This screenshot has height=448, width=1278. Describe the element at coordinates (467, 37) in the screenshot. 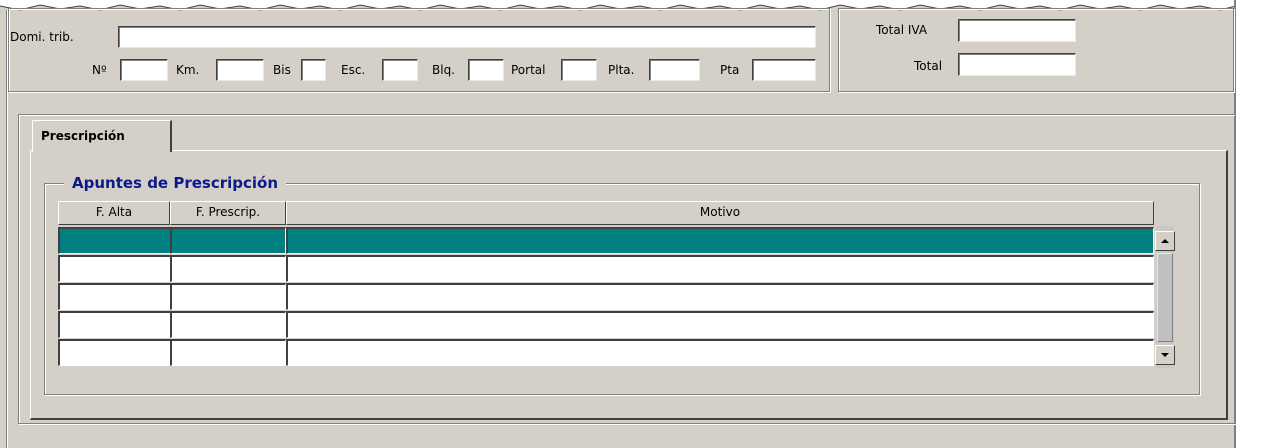

I see `domicilio-field` at that location.